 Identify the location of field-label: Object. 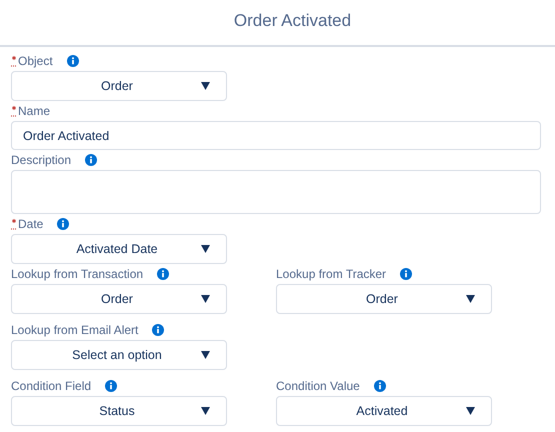
(35, 61).